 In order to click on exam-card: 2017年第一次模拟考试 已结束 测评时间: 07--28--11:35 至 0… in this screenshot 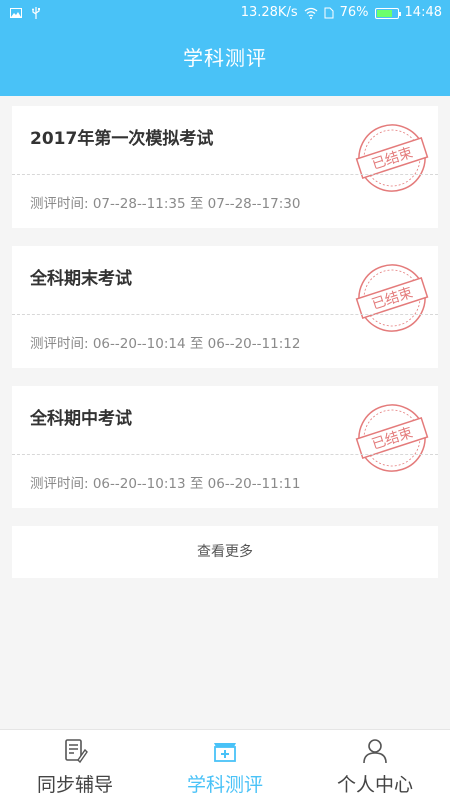, I will do `click(225, 167)`.